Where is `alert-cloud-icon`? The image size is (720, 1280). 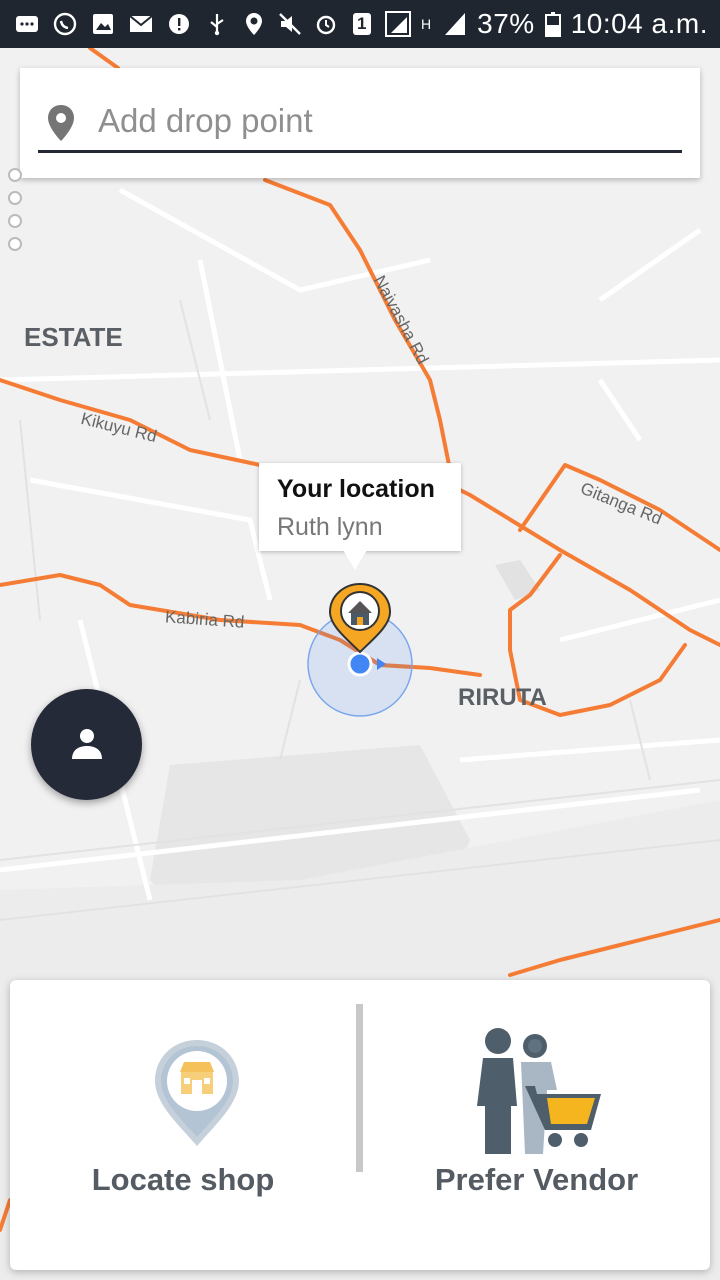
alert-cloud-icon is located at coordinates (179, 24).